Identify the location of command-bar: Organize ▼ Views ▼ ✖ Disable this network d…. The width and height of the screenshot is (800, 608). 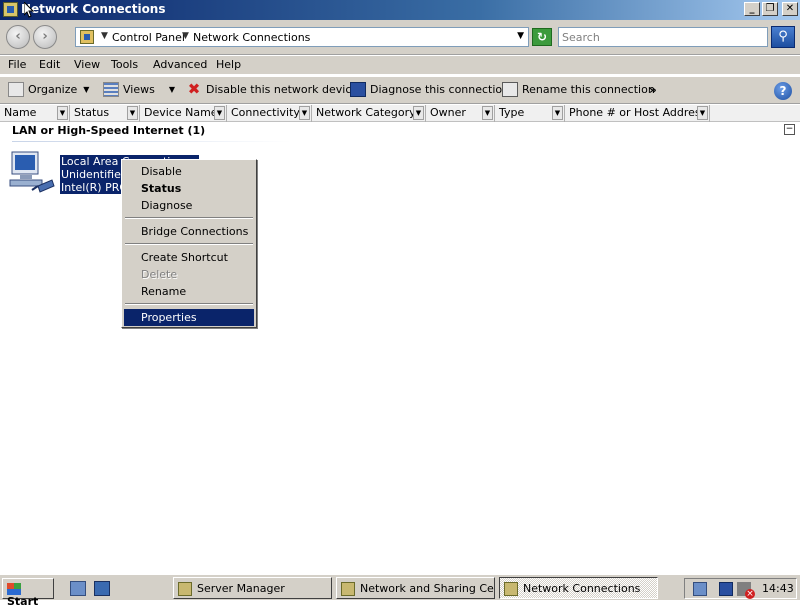
(400, 90).